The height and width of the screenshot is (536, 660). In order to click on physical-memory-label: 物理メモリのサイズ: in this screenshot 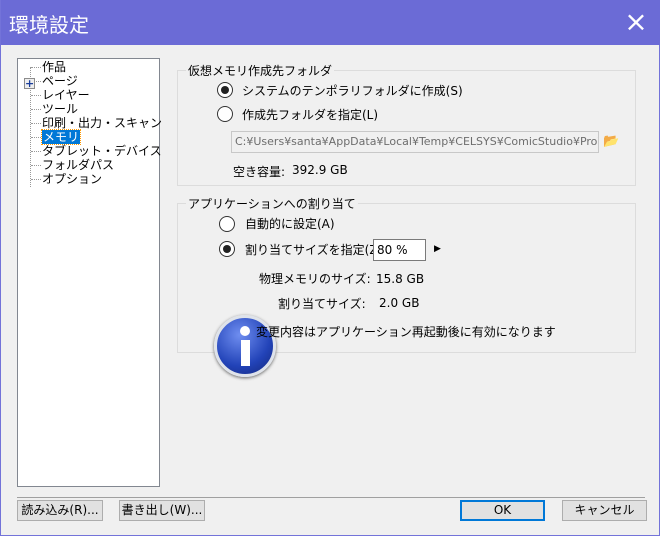, I will do `click(315, 279)`.